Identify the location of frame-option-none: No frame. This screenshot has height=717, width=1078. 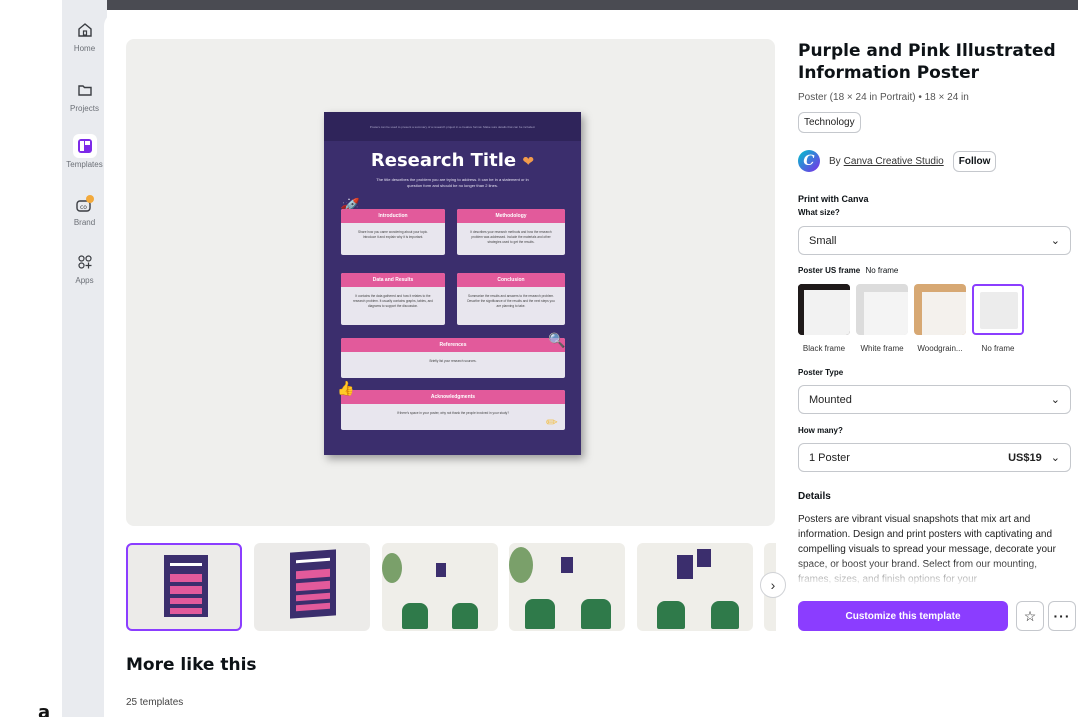
(998, 318).